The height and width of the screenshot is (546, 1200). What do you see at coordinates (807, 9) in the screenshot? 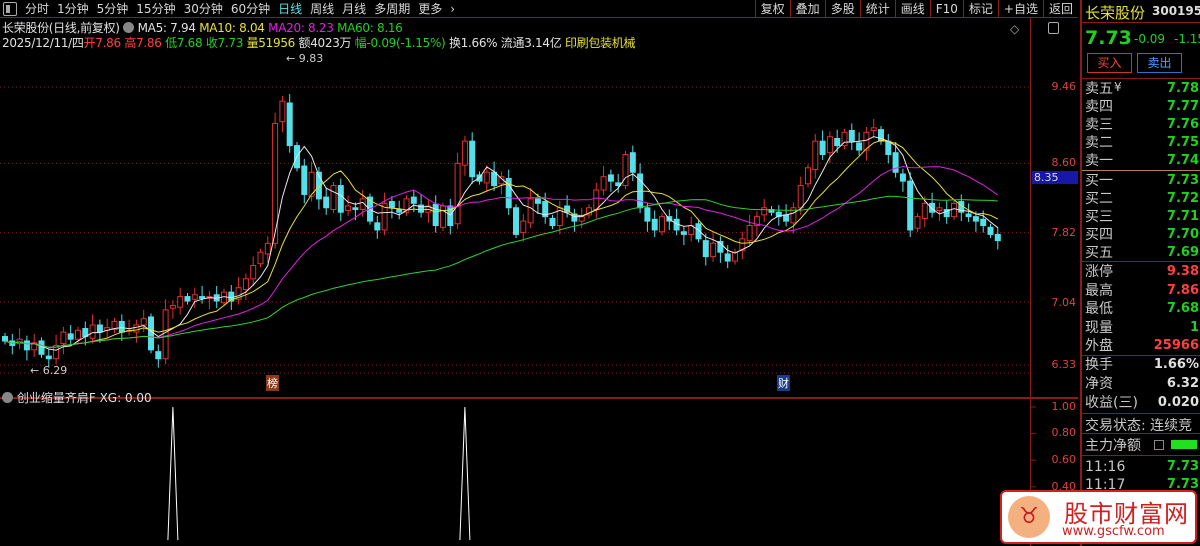
I see `overlay-button: 叠加` at bounding box center [807, 9].